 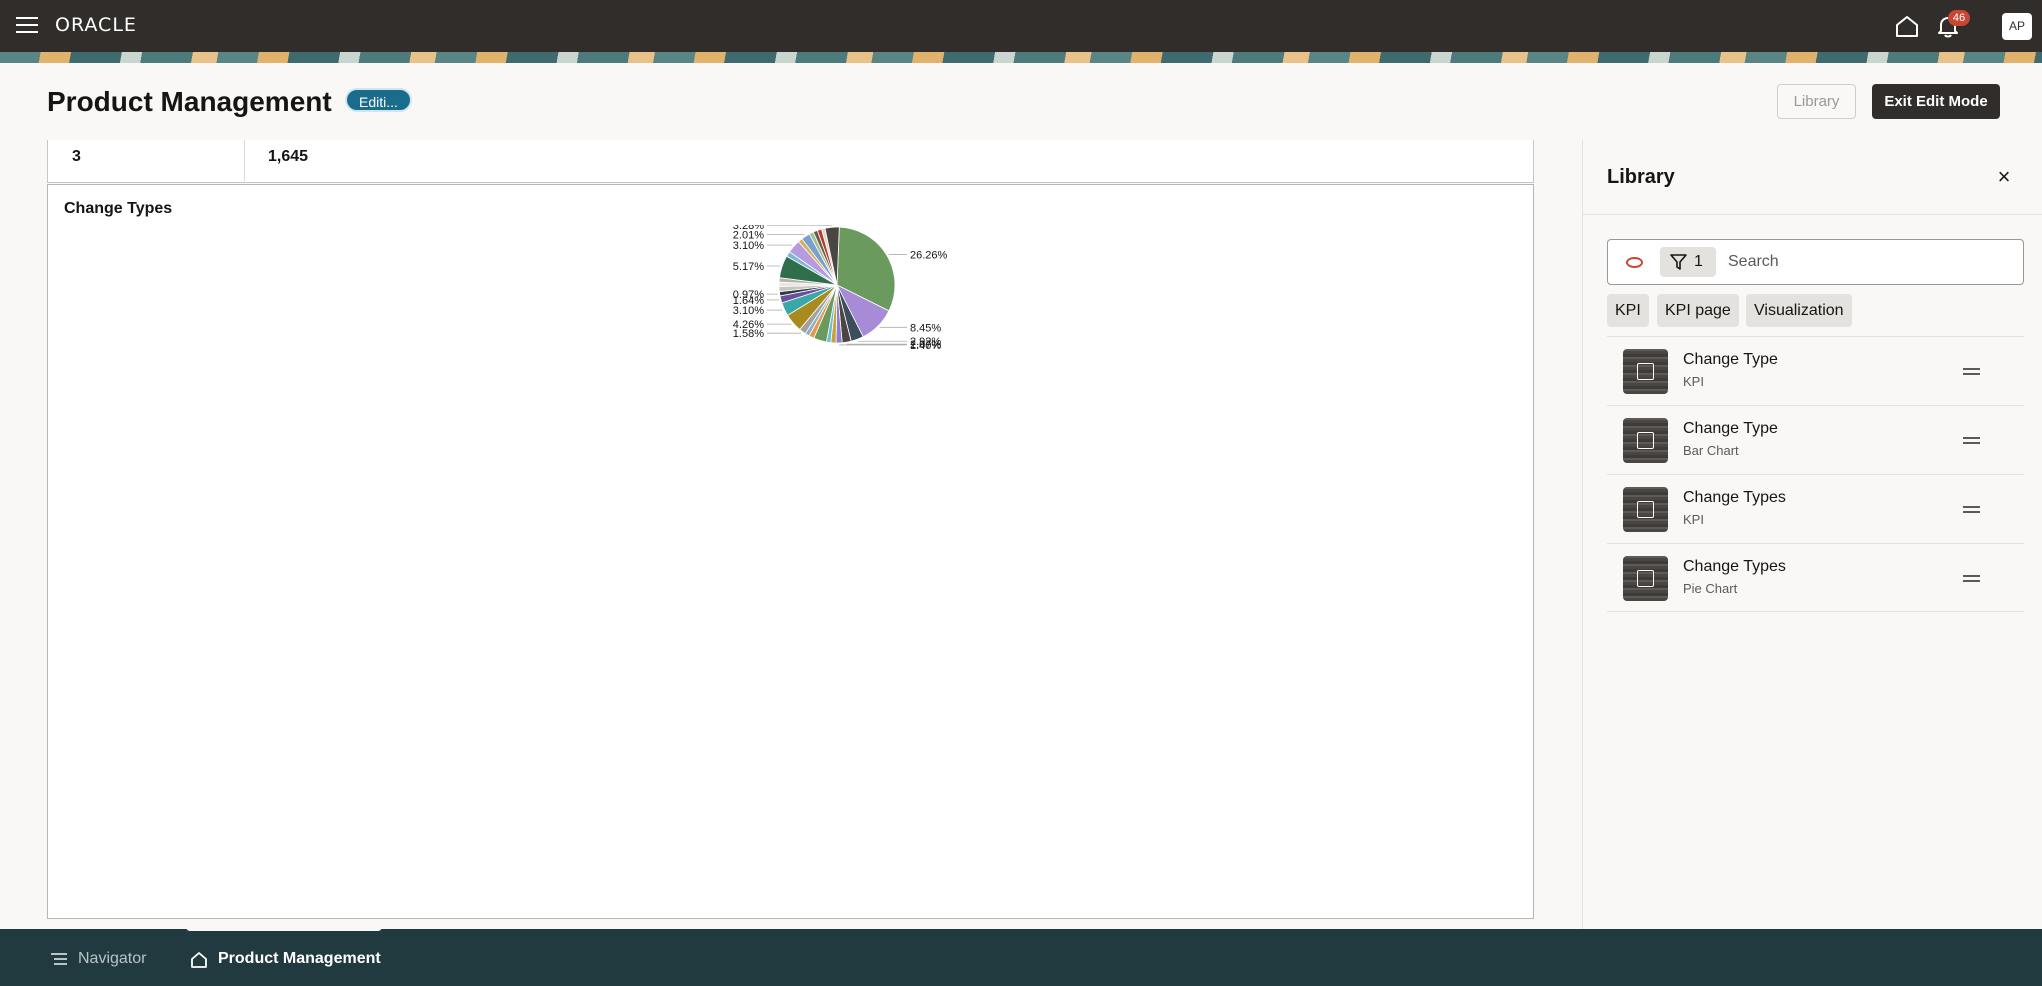 I want to click on navigator-label: Navigator, so click(x=112, y=958).